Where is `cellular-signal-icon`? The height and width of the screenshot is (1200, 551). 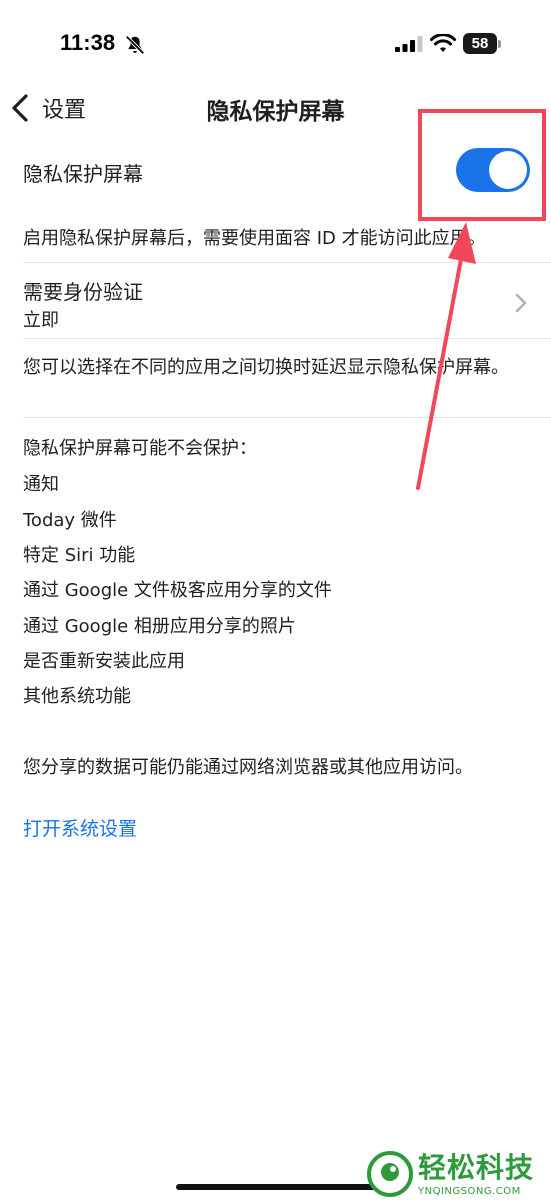
cellular-signal-icon is located at coordinates (409, 44).